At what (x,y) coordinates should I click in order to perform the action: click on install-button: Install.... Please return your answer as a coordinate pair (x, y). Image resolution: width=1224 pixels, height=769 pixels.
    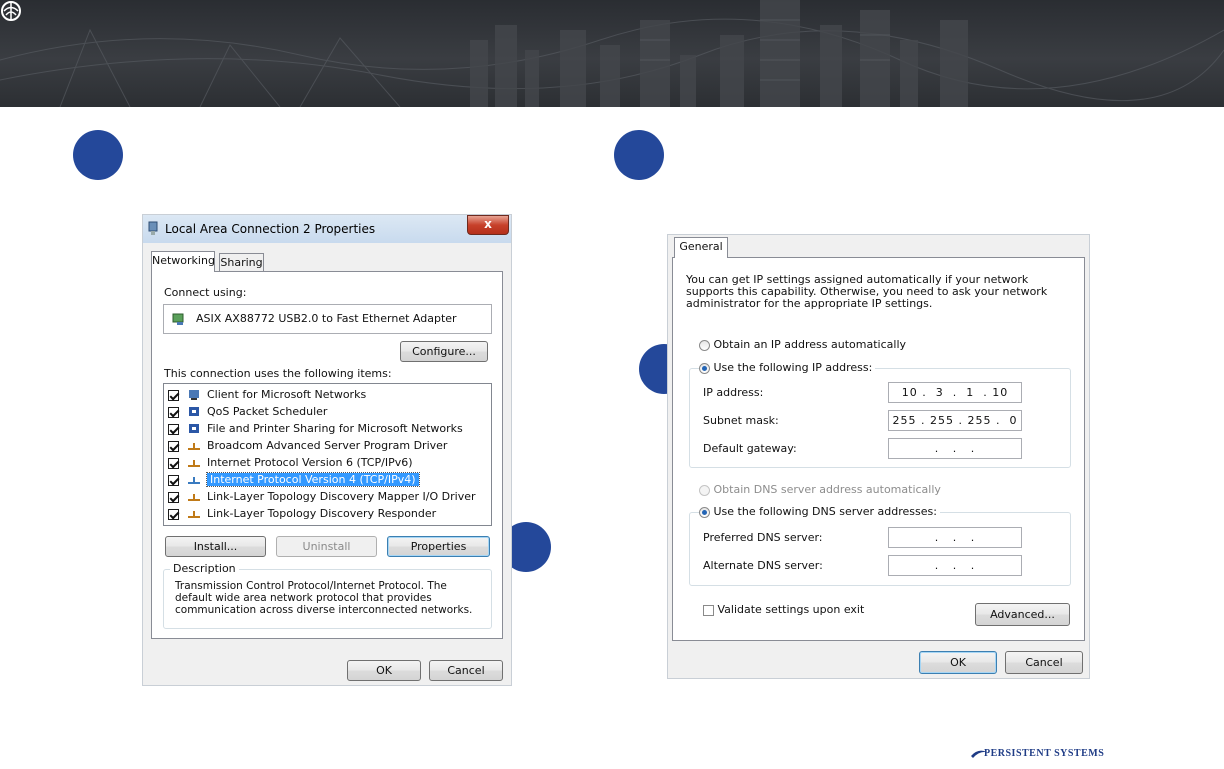
    Looking at the image, I should click on (215, 546).